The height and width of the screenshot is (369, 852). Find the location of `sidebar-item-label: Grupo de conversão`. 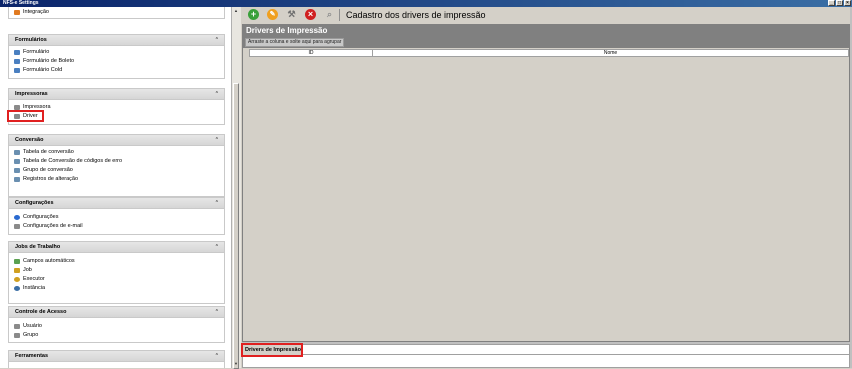

sidebar-item-label: Grupo de conversão is located at coordinates (48, 170).